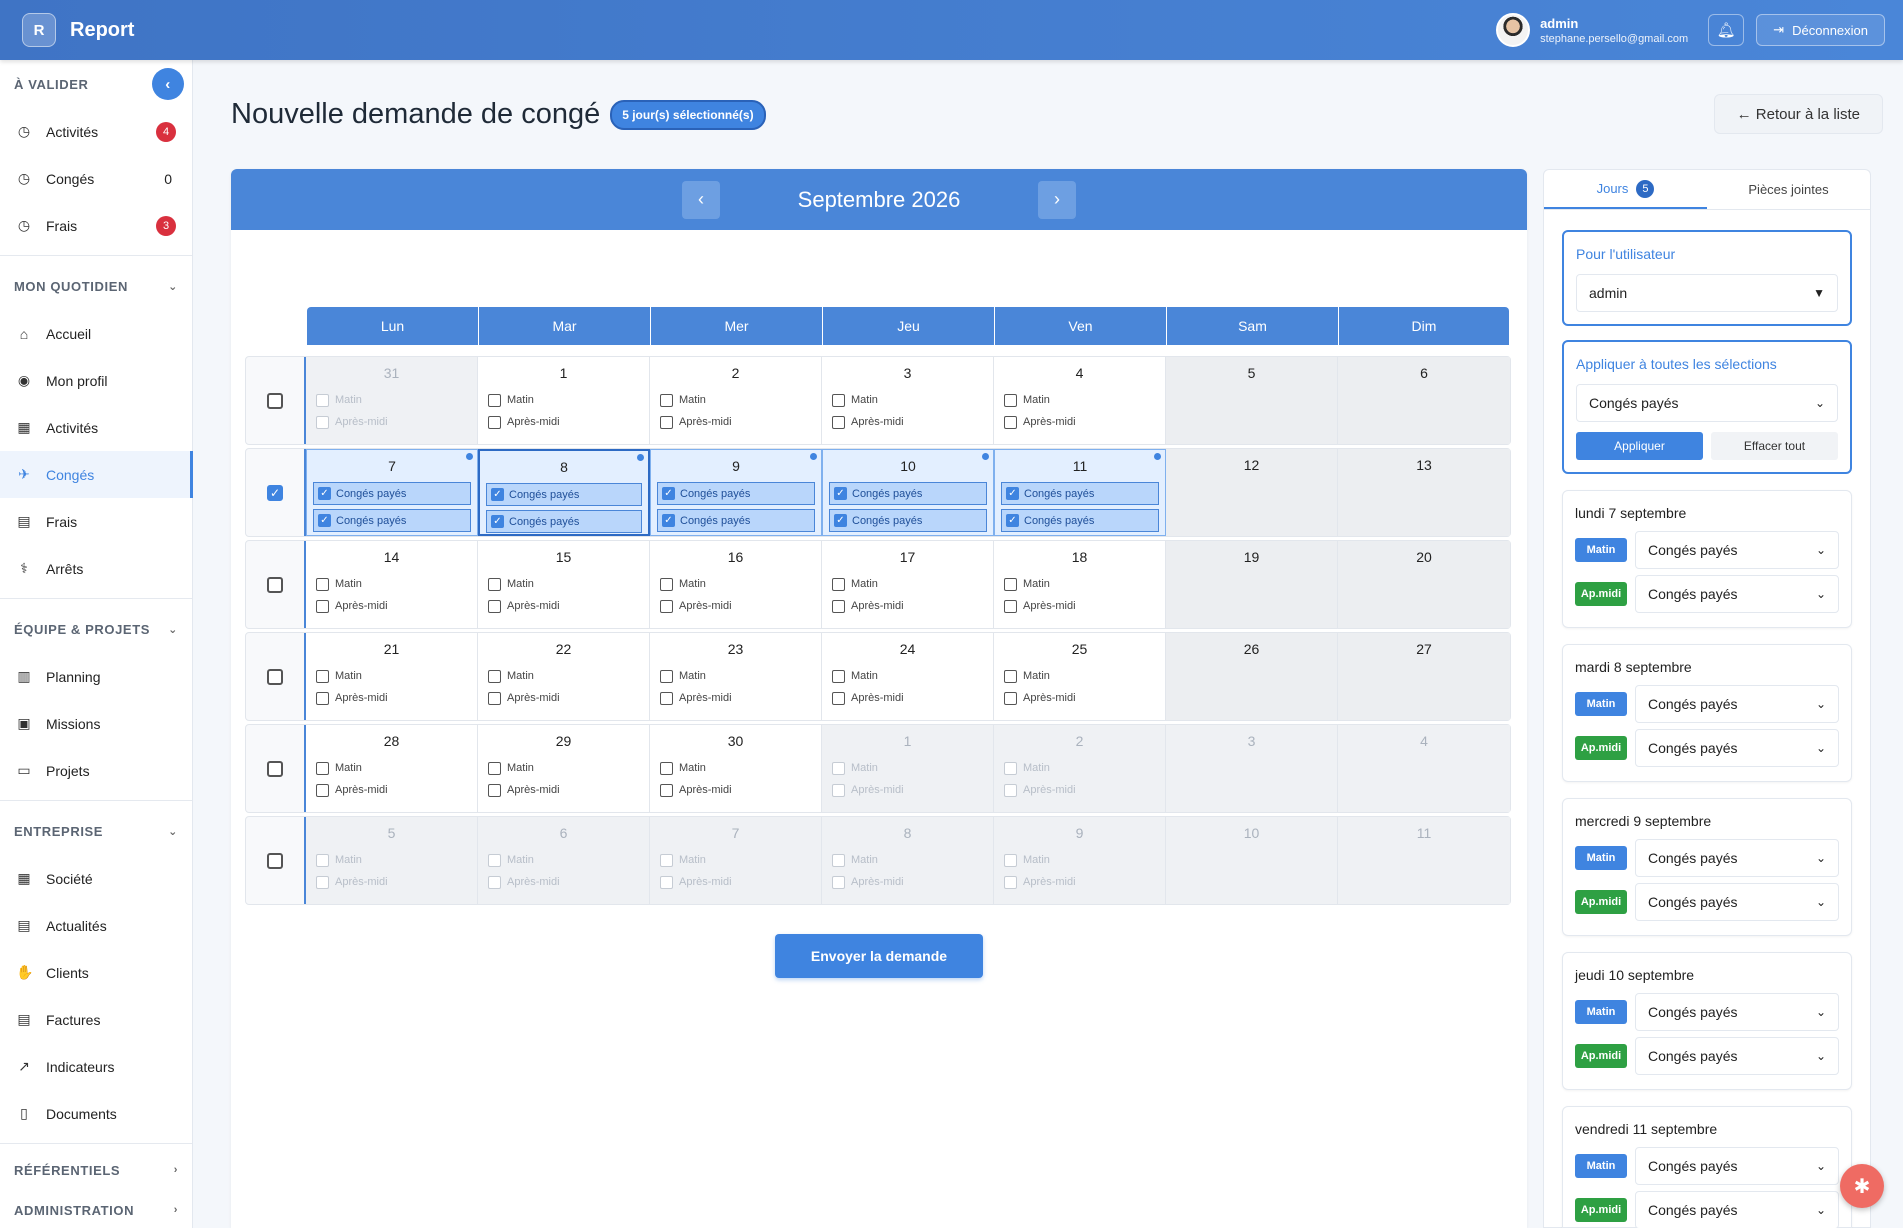 The image size is (1903, 1228). Describe the element at coordinates (96, 568) in the screenshot. I see `sidebar-item: ⚕ Arrêts` at that location.